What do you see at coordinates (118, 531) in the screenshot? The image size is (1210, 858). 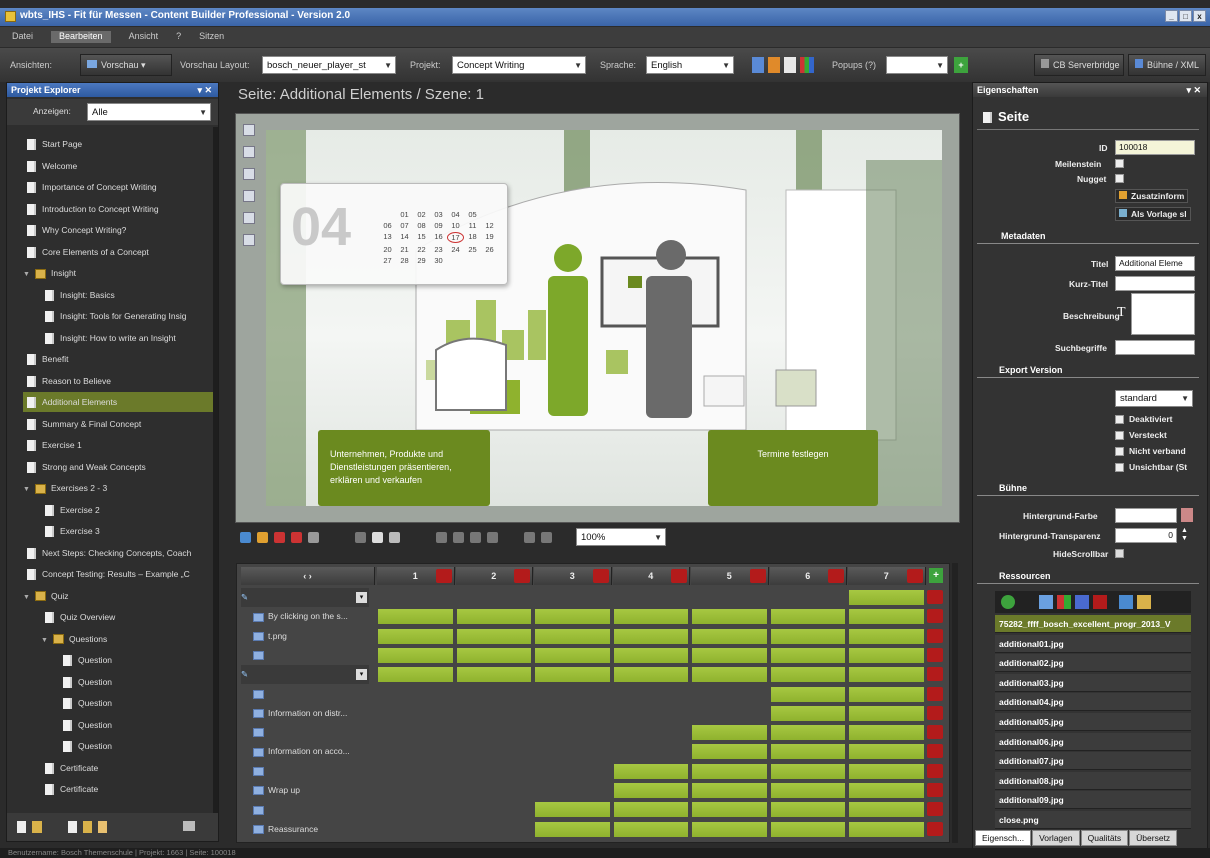 I see `tree-page: Exercise 3` at bounding box center [118, 531].